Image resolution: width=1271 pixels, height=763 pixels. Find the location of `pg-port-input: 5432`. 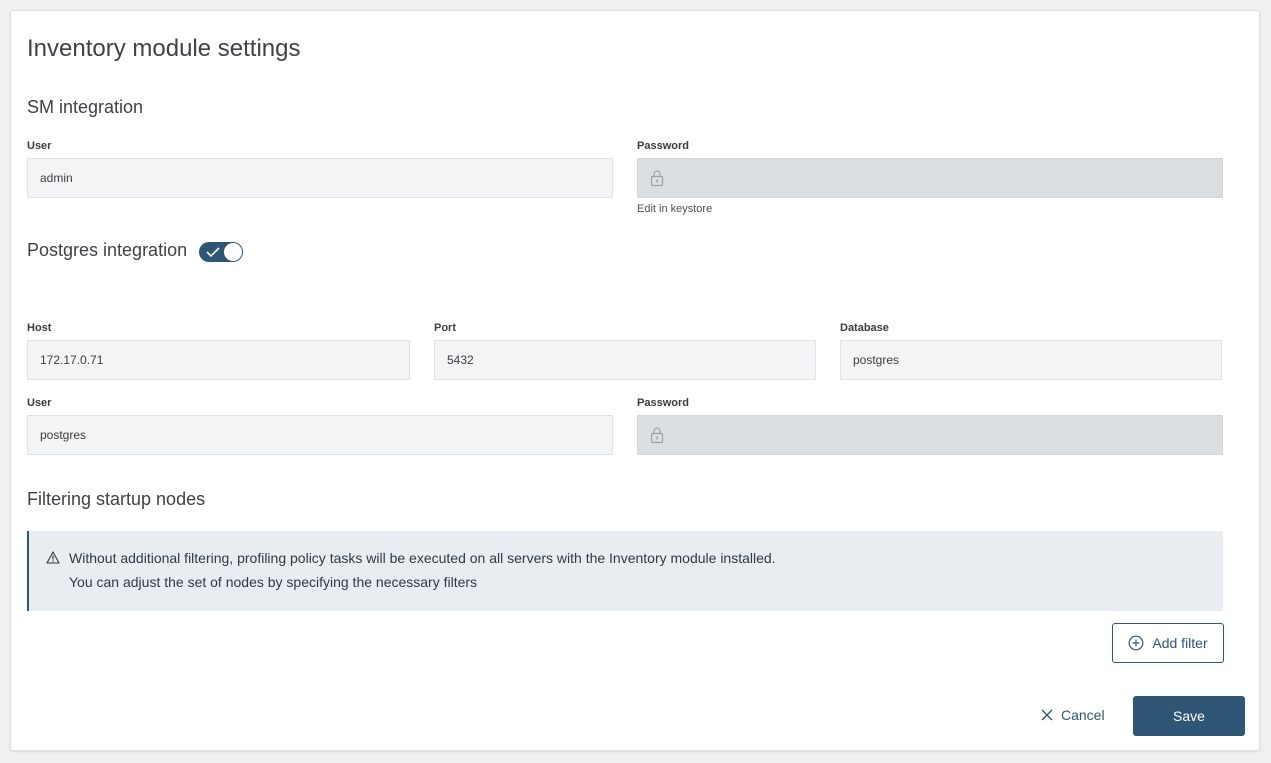

pg-port-input: 5432 is located at coordinates (625, 360).